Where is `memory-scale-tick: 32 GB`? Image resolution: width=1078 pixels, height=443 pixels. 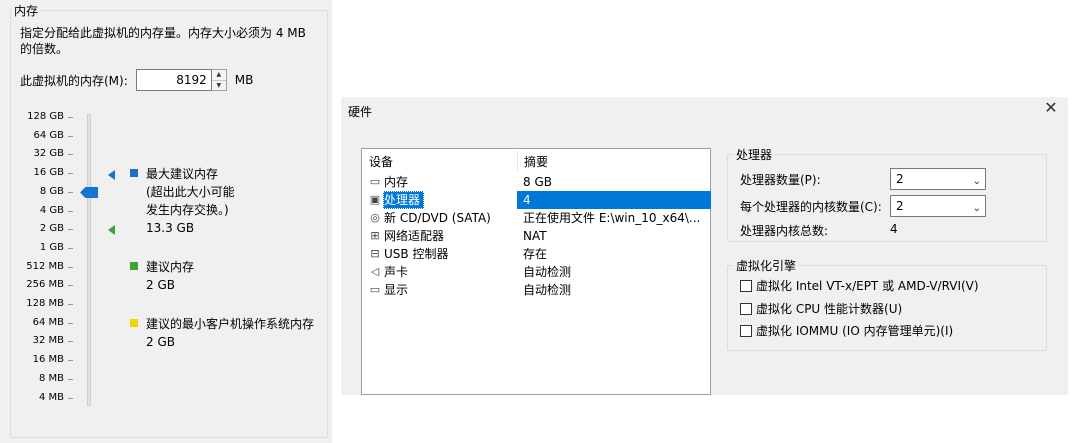
memory-scale-tick: 32 GB is located at coordinates (37, 154).